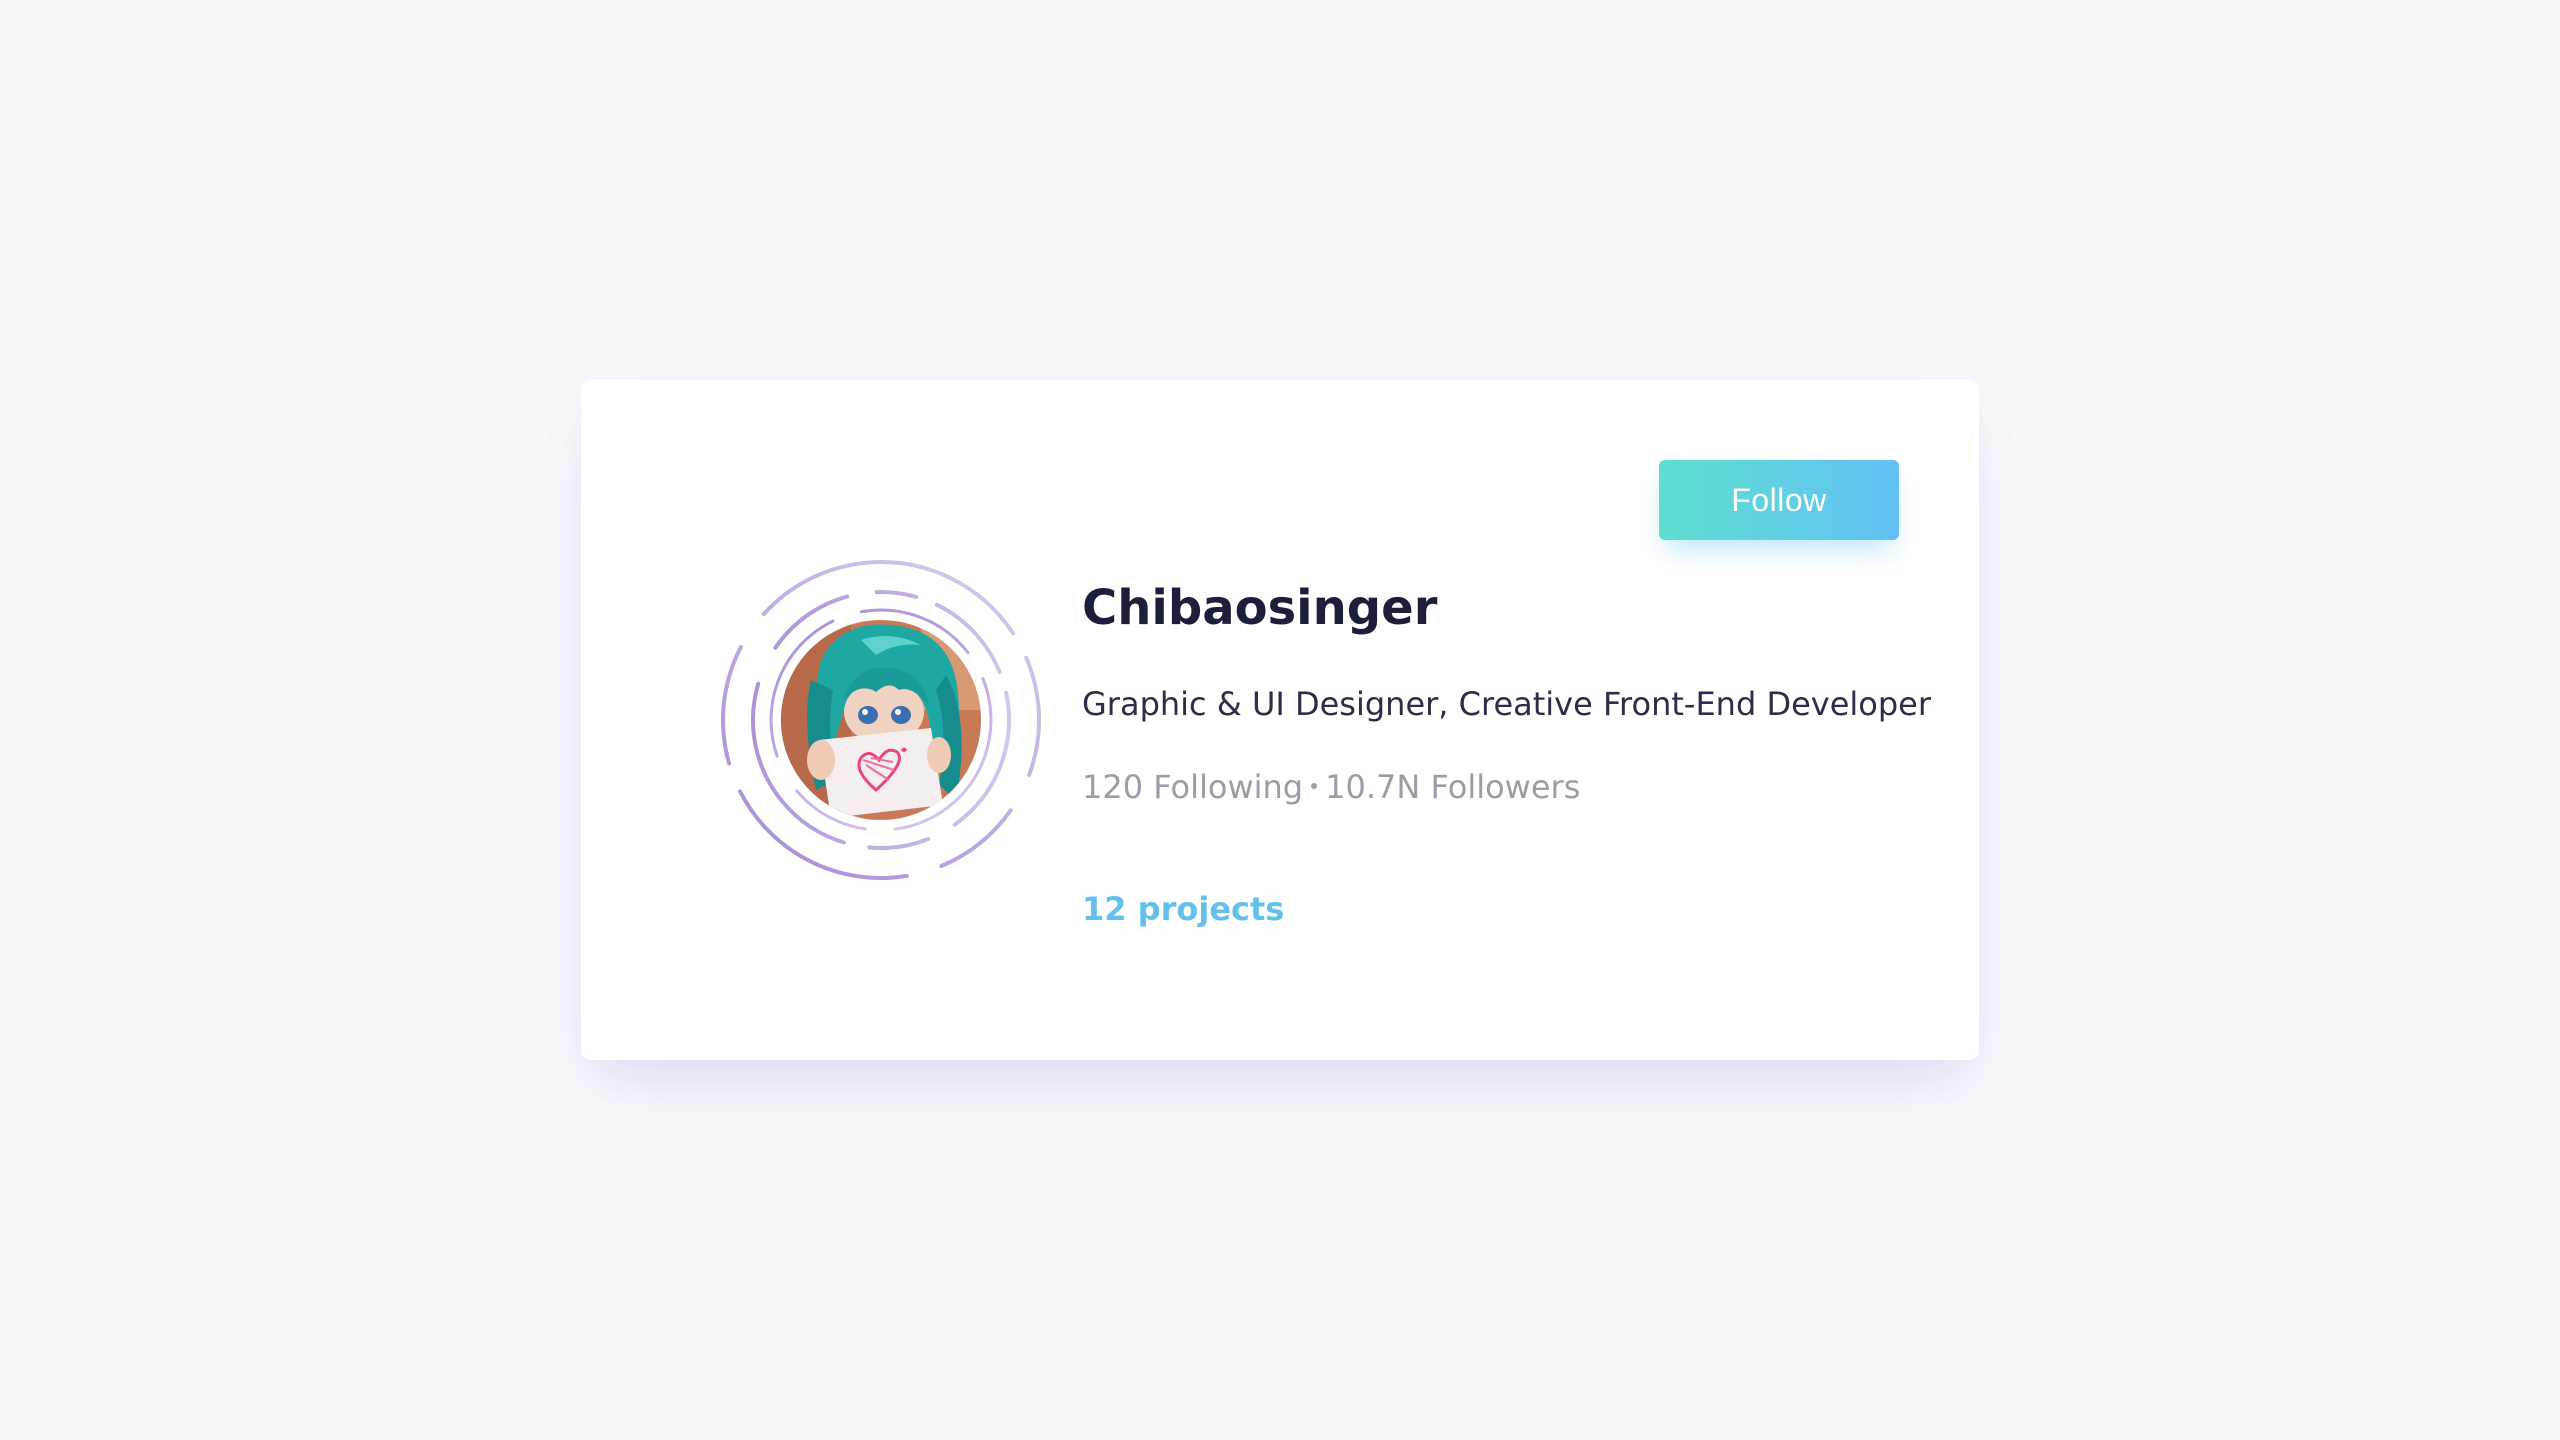 This screenshot has height=1440, width=2560. What do you see at coordinates (1192, 787) in the screenshot?
I see `following-count: 120 Following` at bounding box center [1192, 787].